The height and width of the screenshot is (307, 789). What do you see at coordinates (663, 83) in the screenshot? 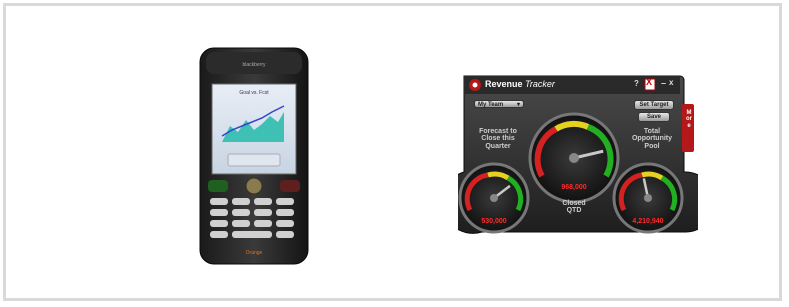
I see `minimize-button: –` at bounding box center [663, 83].